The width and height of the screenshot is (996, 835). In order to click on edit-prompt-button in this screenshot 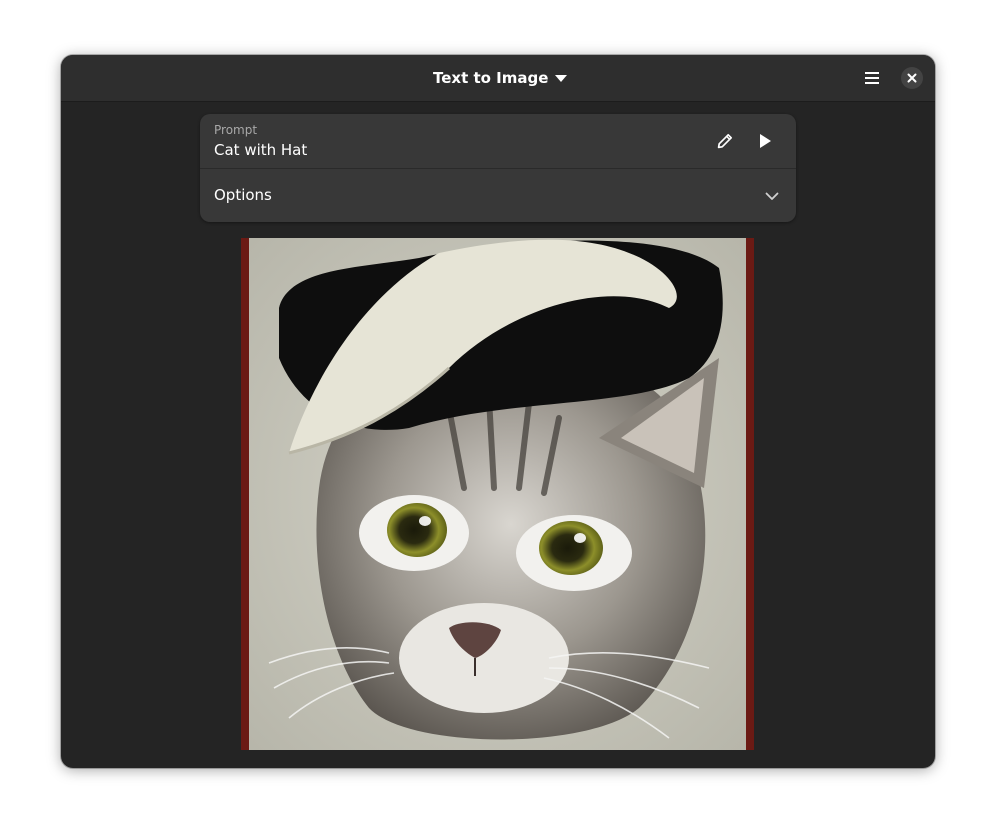, I will do `click(725, 141)`.